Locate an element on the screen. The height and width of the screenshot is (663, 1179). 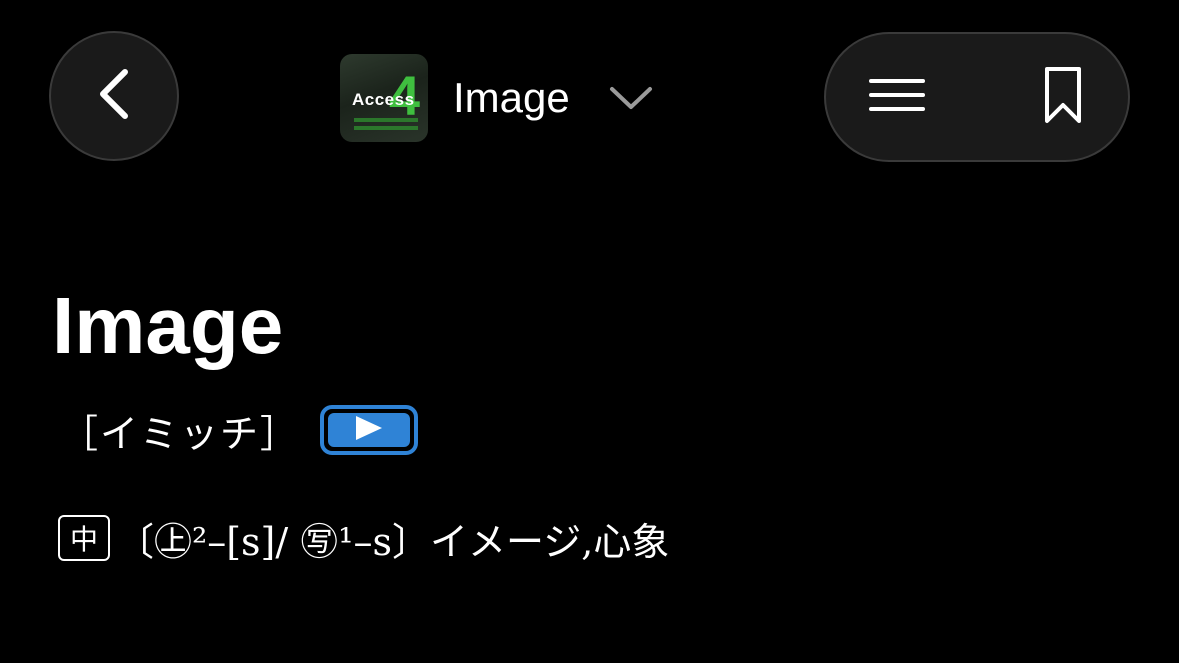
chevron-down-icon is located at coordinates (631, 98).